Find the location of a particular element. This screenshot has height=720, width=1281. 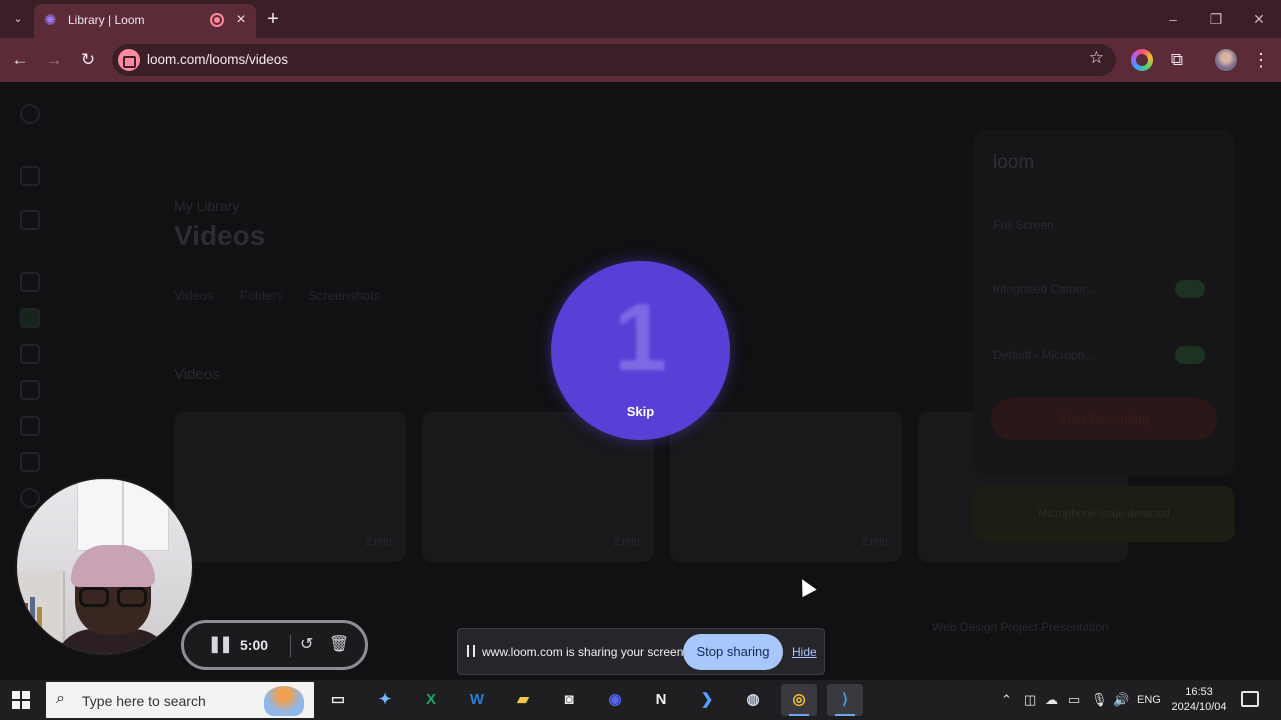

profile-avatar is located at coordinates (1226, 60).